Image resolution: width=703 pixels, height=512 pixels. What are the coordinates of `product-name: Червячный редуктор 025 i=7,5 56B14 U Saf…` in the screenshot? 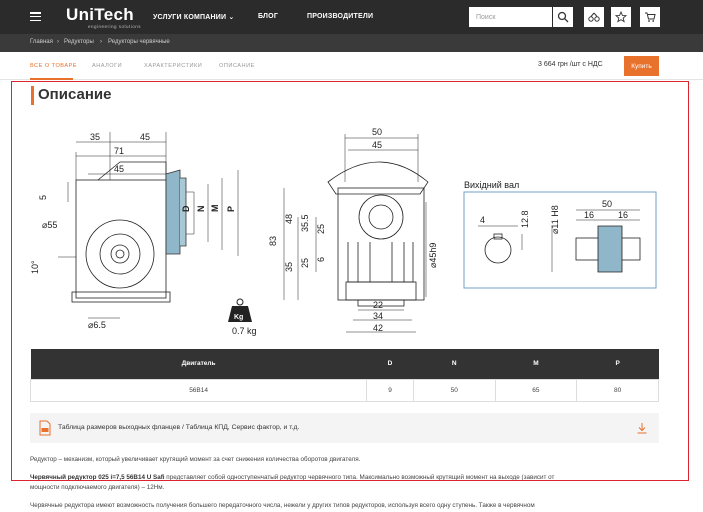 It's located at (97, 477).